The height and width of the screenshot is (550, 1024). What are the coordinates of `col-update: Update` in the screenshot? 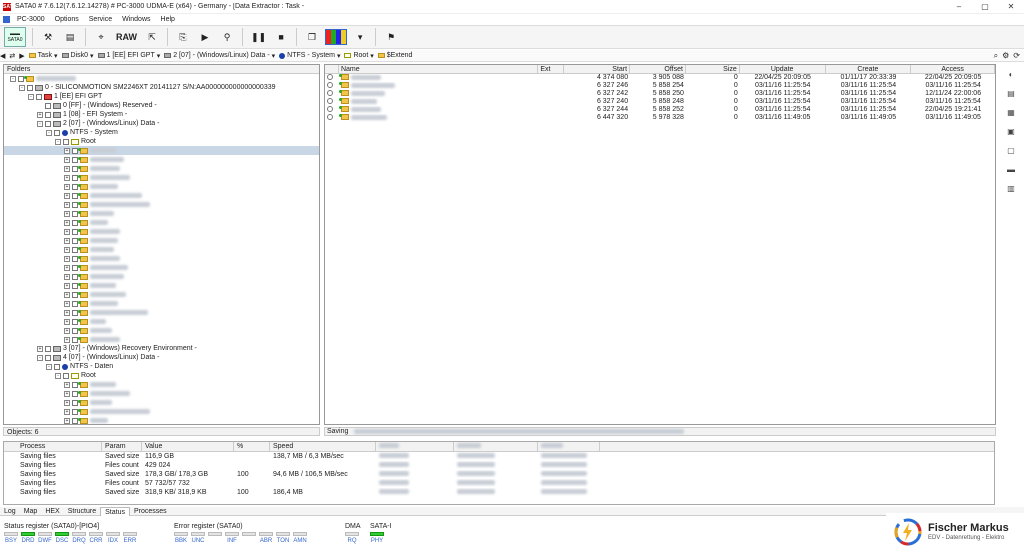 It's located at (783, 69).